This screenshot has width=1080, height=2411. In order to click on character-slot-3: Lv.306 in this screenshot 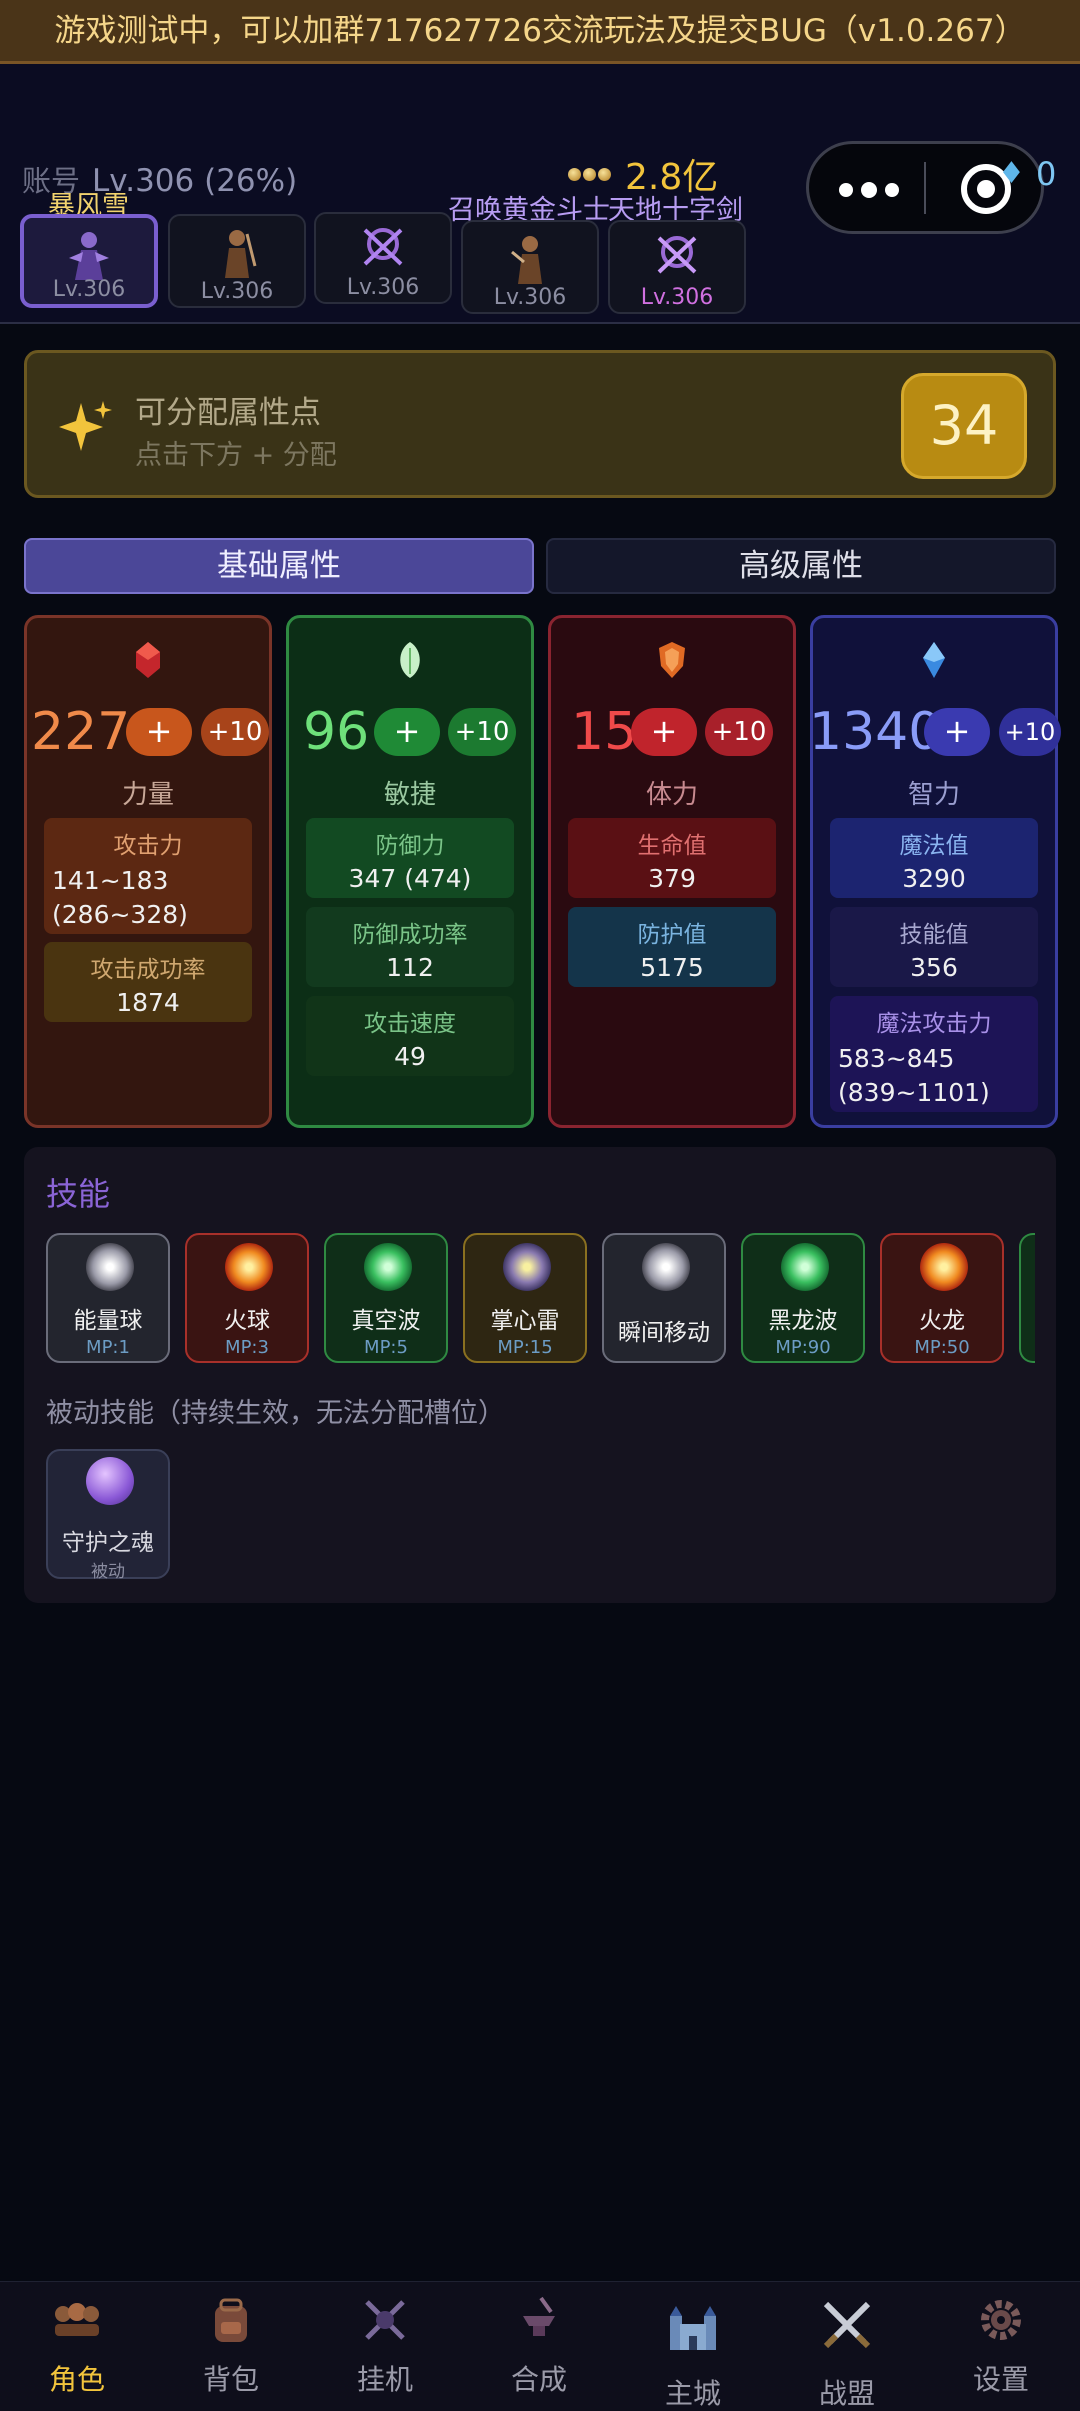, I will do `click(383, 258)`.